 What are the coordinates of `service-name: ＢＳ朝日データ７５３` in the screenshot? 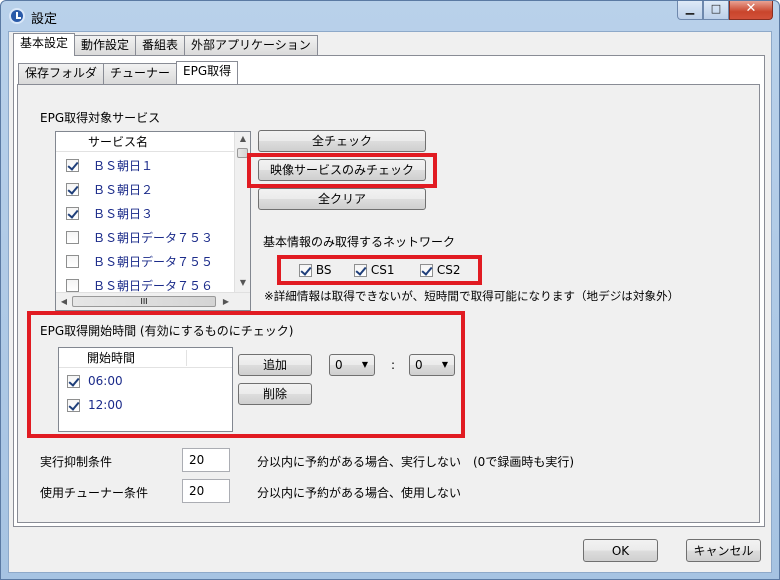 It's located at (153, 237).